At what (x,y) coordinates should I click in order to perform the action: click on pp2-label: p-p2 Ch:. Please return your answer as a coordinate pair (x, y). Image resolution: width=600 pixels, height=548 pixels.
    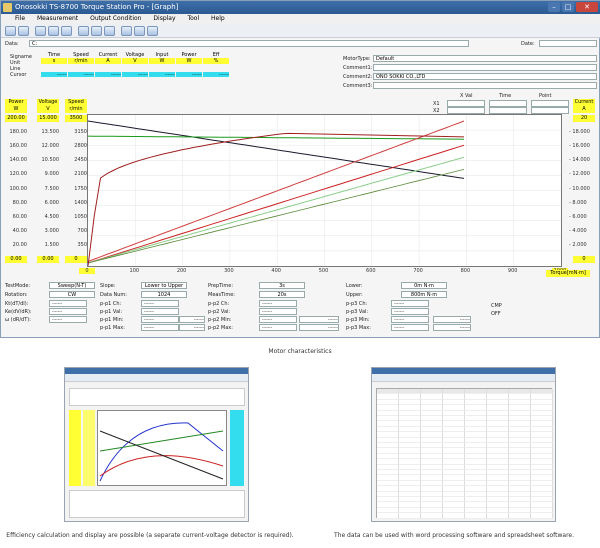
    Looking at the image, I should click on (219, 304).